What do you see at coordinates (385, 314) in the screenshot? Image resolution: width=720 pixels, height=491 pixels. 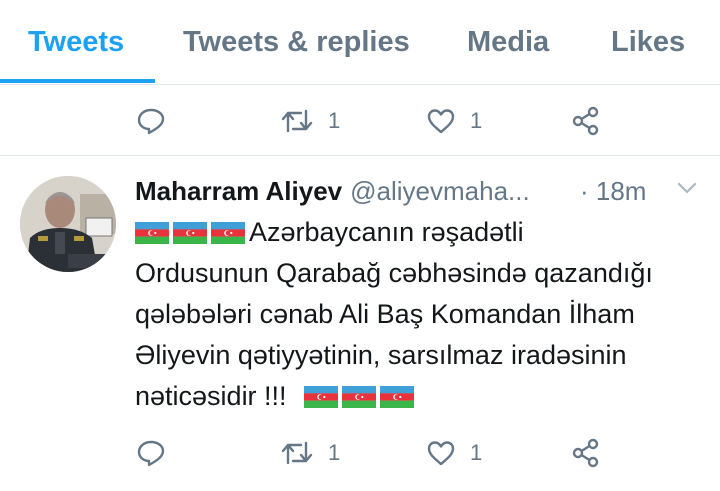 I see `tweet-text-line: qələbələri cənab Ali Baş Komandan İlham` at bounding box center [385, 314].